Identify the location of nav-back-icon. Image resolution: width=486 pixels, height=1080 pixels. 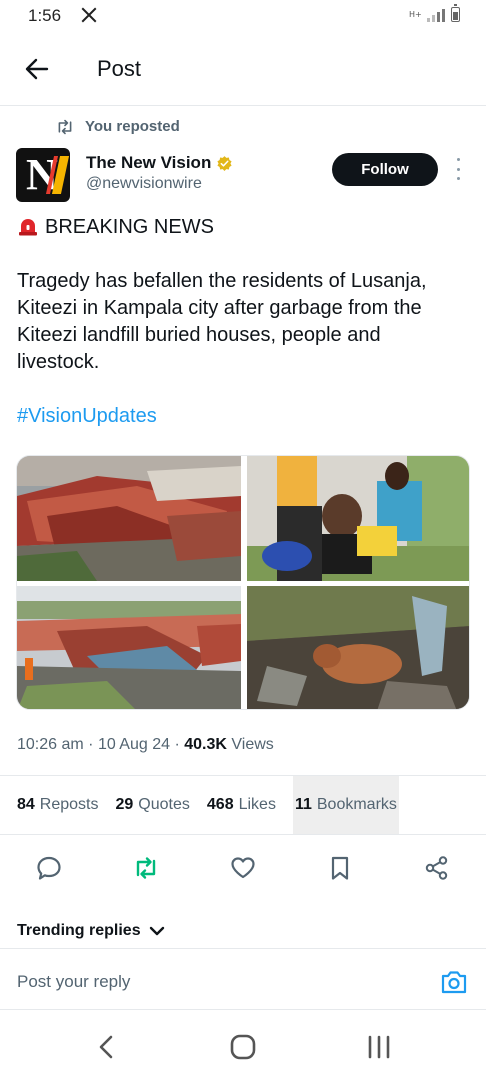
(107, 1047).